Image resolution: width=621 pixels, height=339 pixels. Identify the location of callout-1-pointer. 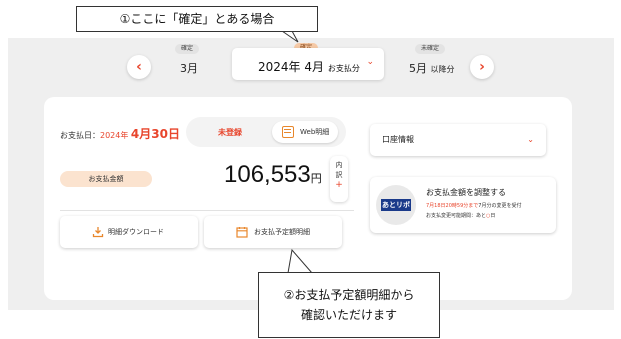
(290, 36).